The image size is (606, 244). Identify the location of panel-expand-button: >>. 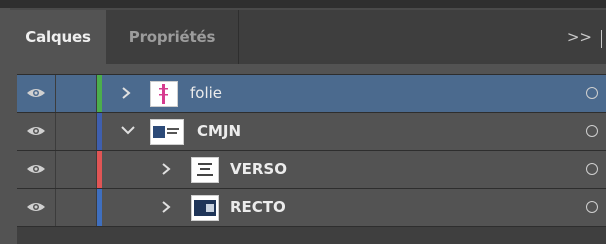
(579, 37).